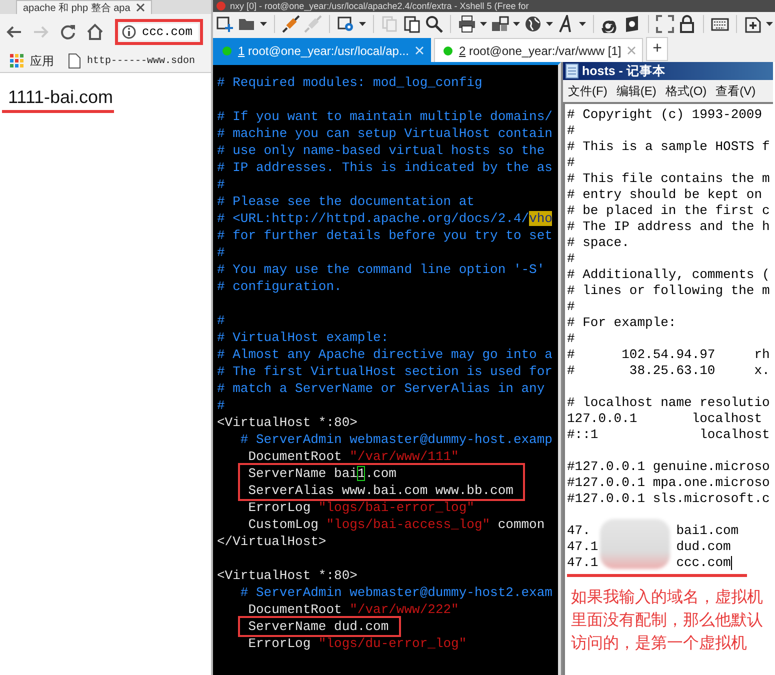 This screenshot has width=775, height=675. What do you see at coordinates (657, 49) in the screenshot?
I see `new-tab-button: +` at bounding box center [657, 49].